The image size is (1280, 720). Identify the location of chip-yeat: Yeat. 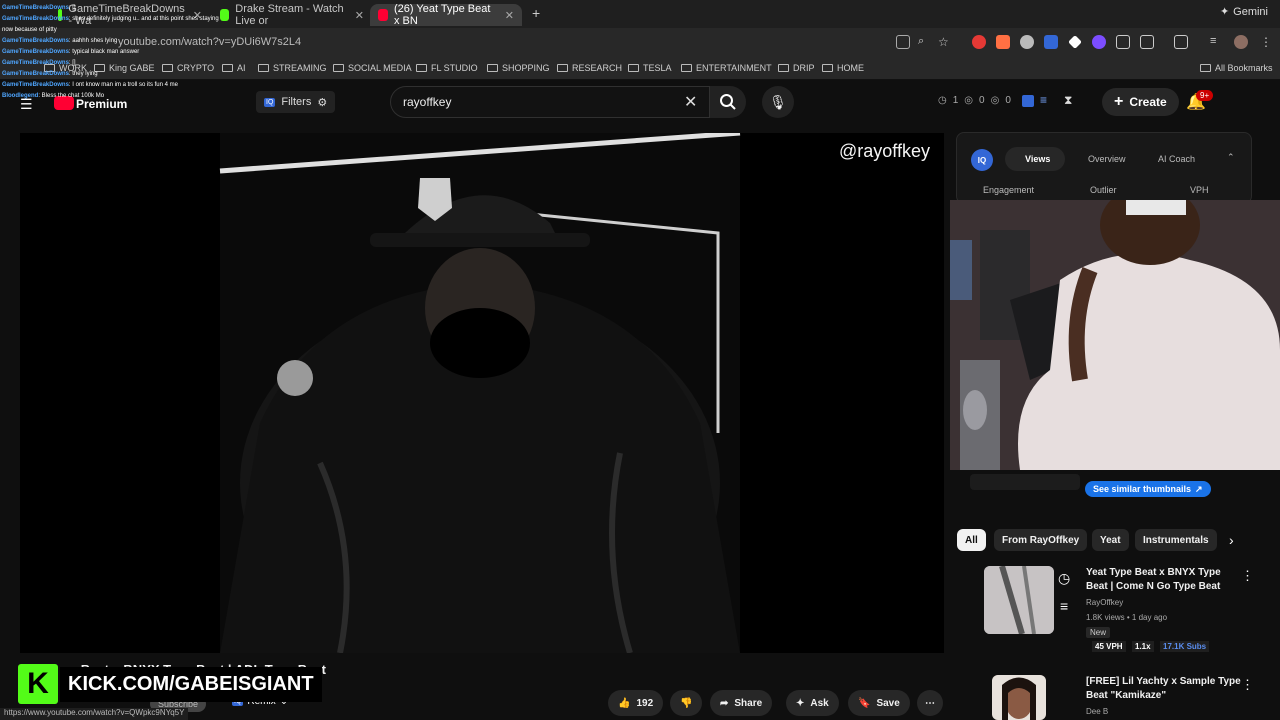
(1110, 540).